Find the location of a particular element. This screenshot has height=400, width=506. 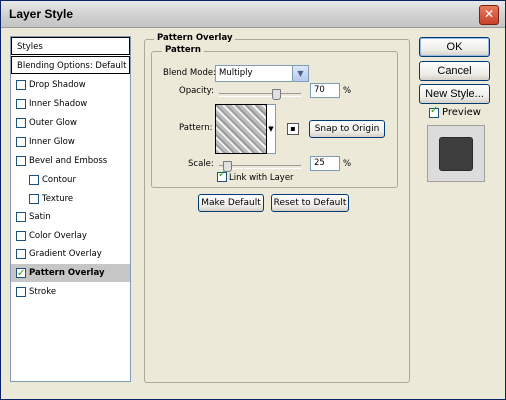

dialog-title: Layer Style is located at coordinates (41, 14).